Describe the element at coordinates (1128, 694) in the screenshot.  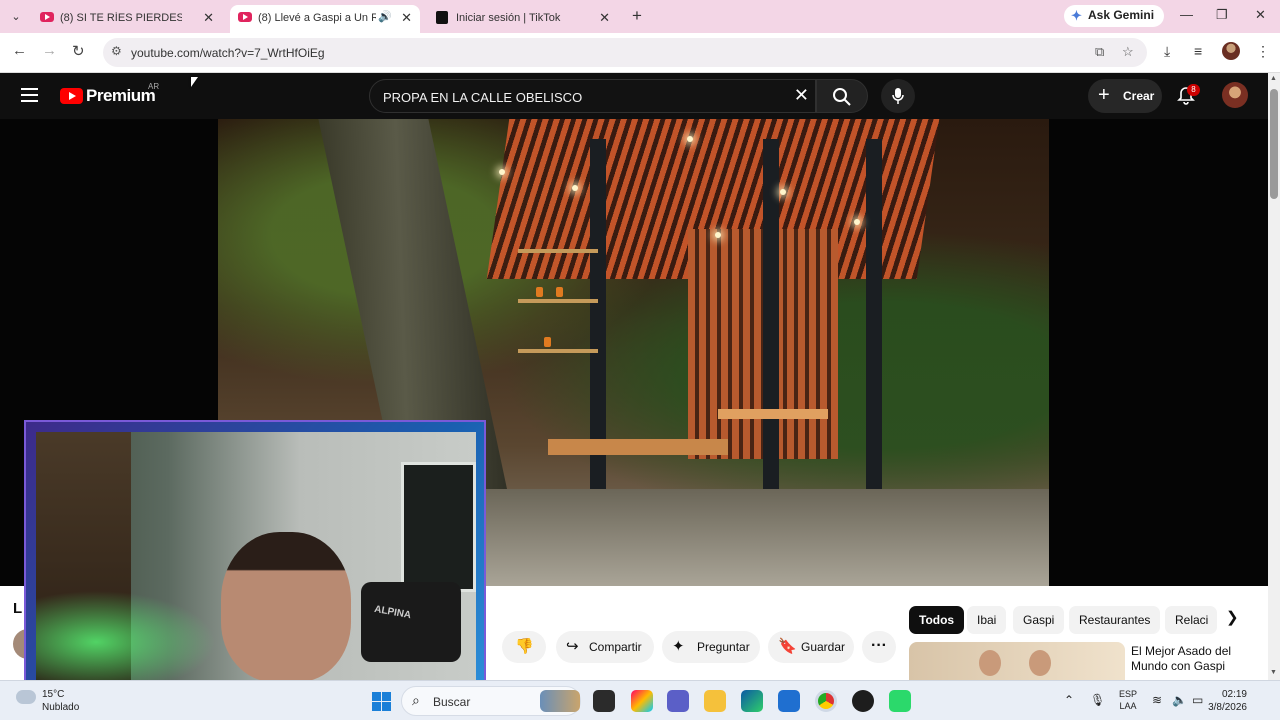
I see `lang-primary: ESP` at that location.